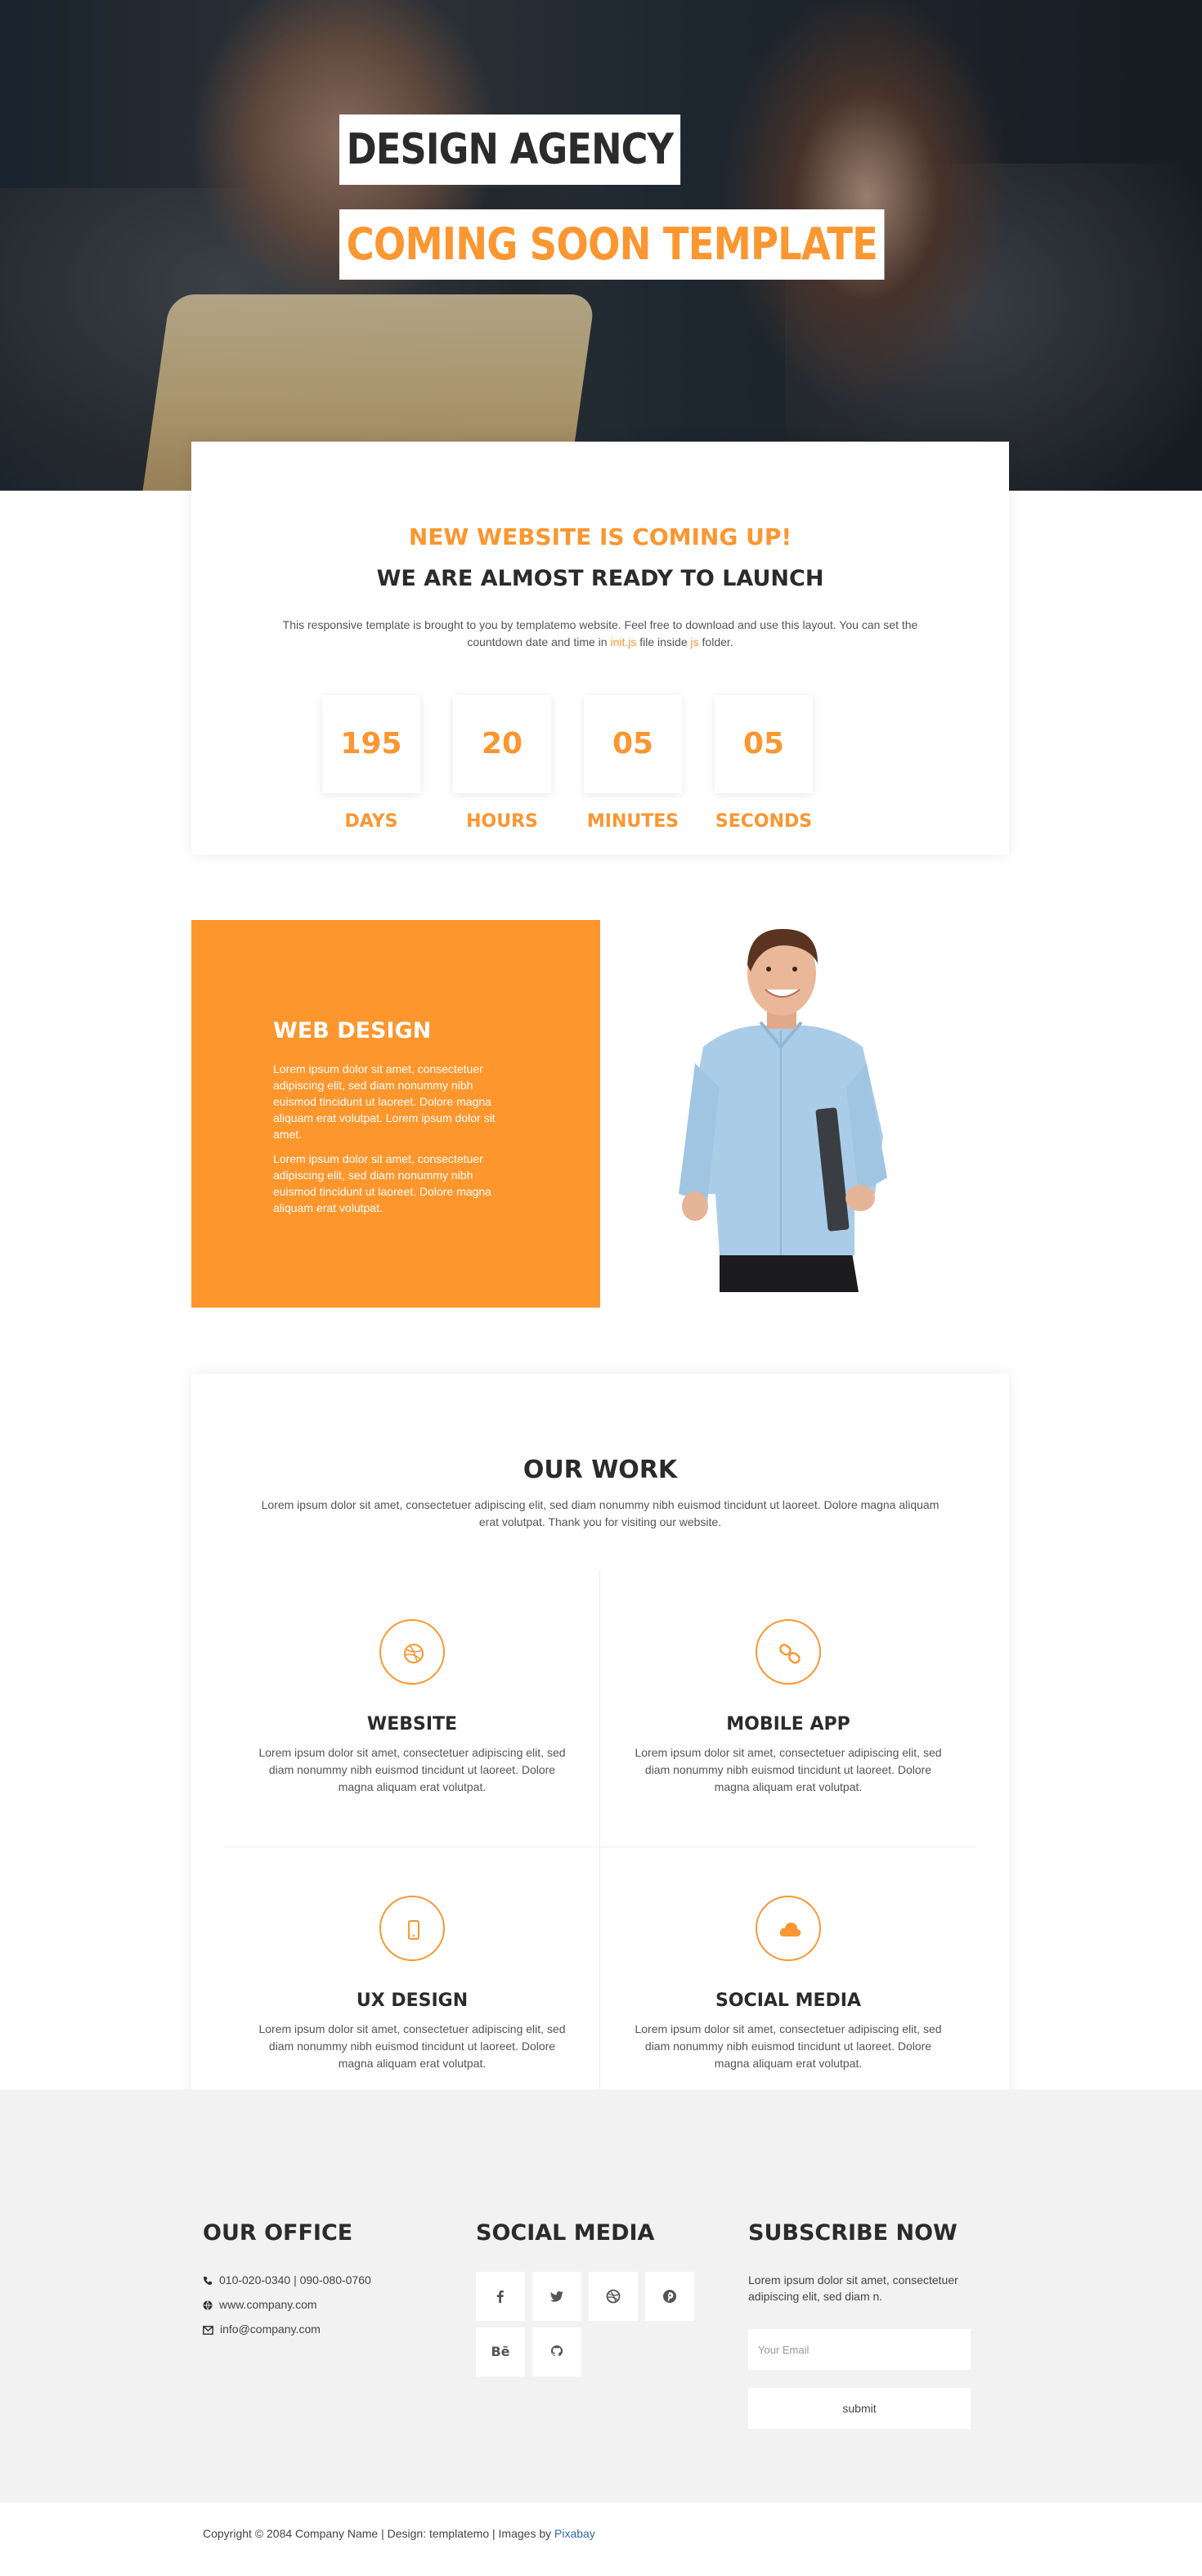 The image size is (1202, 2576). Describe the element at coordinates (764, 822) in the screenshot. I see `countdown-seconds-label: SECONDS` at that location.